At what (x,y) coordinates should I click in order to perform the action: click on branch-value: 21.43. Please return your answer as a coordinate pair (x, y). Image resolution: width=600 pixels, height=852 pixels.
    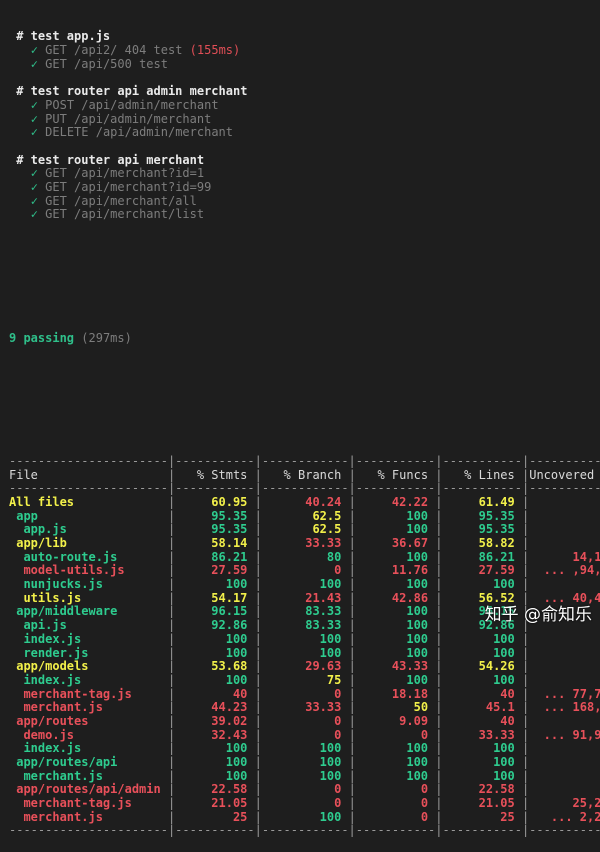
    Looking at the image, I should click on (323, 597).